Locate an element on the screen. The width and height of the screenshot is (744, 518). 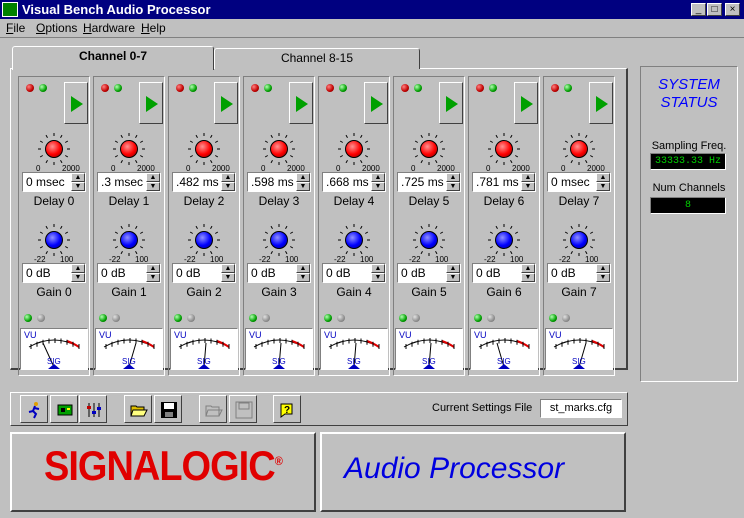
sig-label: SIG is located at coordinates (129, 361).